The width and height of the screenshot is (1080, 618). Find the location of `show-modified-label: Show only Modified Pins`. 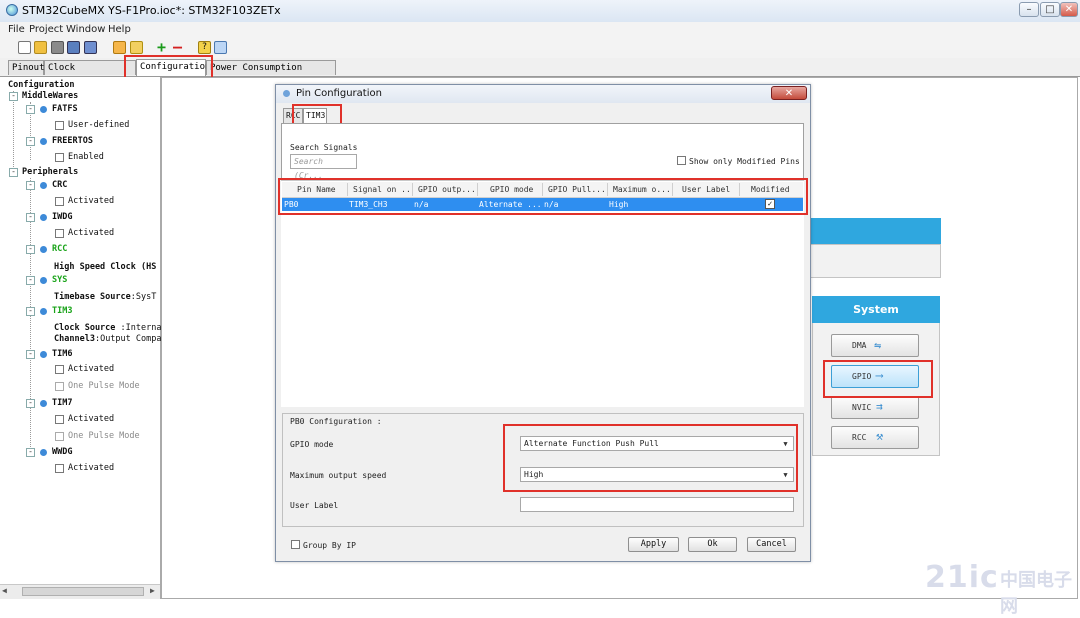

show-modified-label: Show only Modified Pins is located at coordinates (744, 161).